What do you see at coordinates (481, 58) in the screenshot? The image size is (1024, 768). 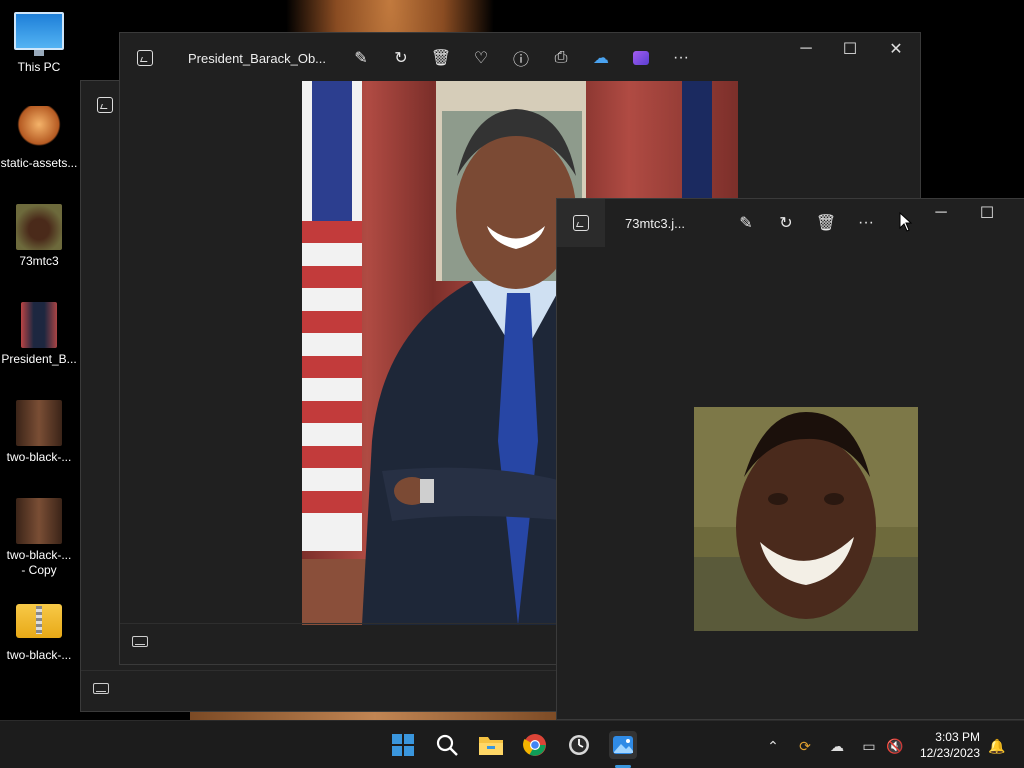 I see `favorite-icon: ♡` at bounding box center [481, 58].